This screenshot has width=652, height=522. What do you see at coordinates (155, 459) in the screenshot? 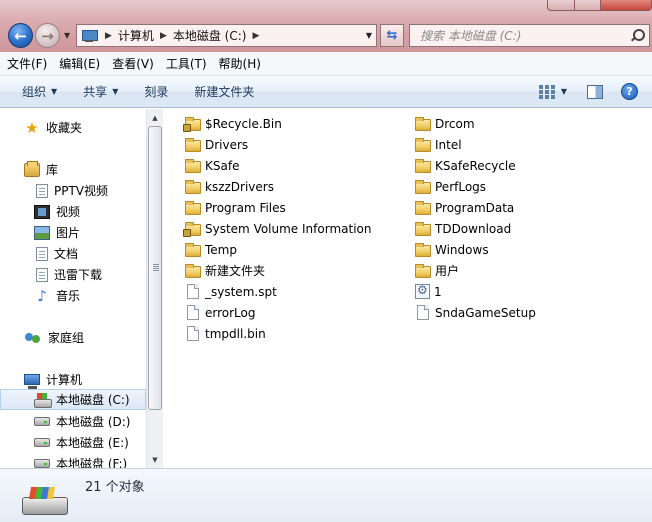
I see `scroll-down-icon: ▼` at bounding box center [155, 459].